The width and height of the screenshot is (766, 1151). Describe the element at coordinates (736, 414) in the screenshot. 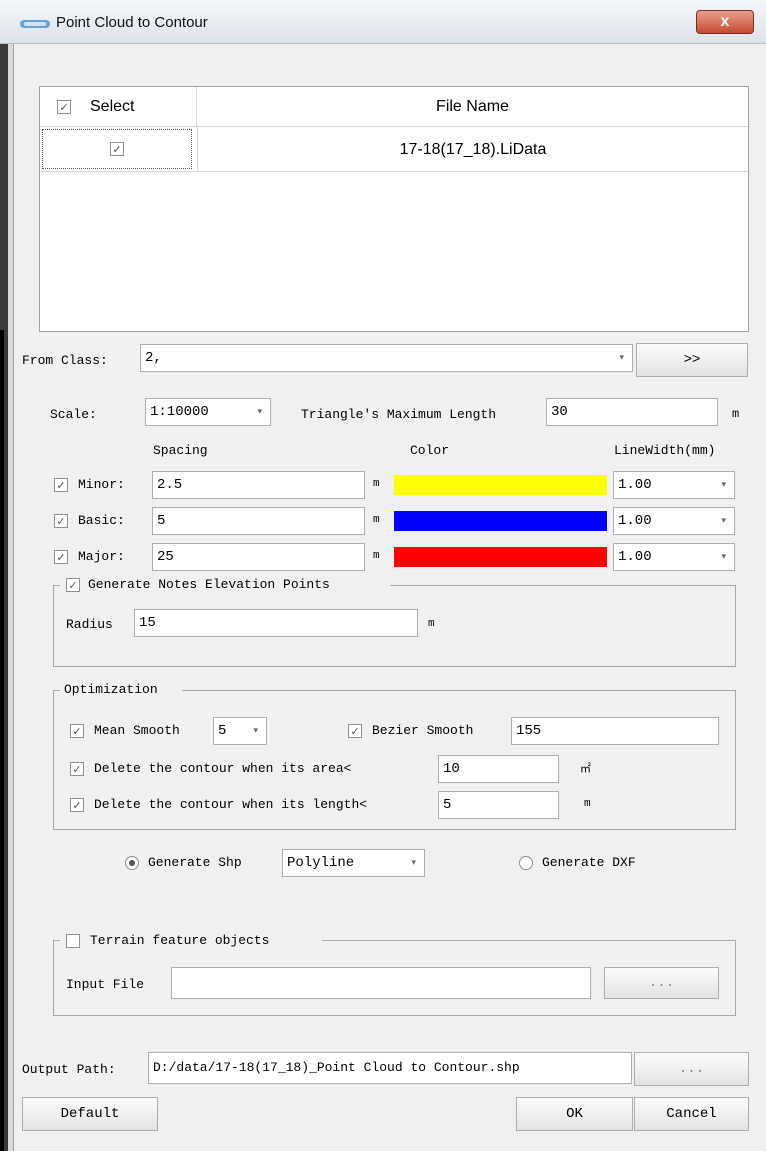

I see `max-length-unit: m` at that location.